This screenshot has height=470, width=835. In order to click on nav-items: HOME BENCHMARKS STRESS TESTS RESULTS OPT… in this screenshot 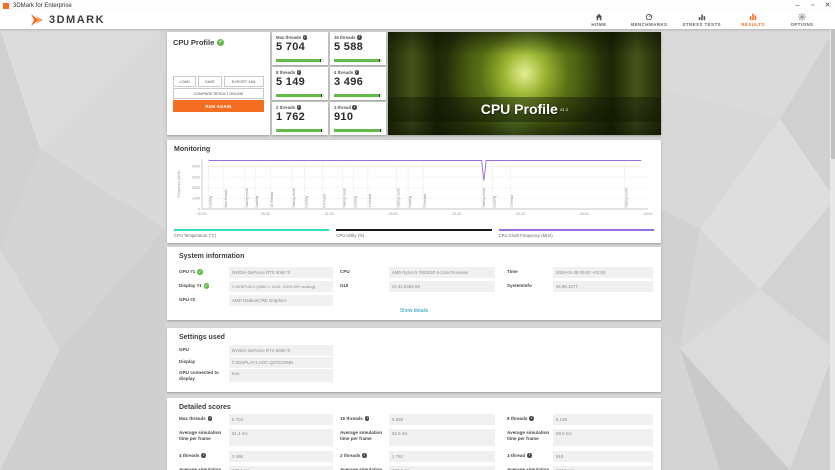, I will do `click(700, 20)`.